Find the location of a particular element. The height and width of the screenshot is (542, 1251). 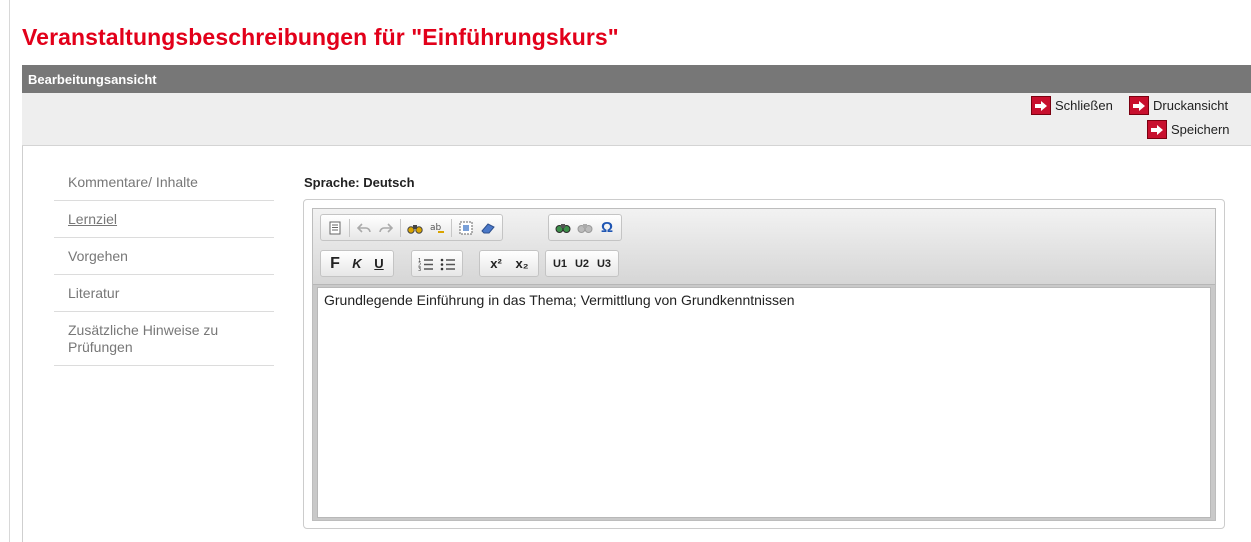

nav-item-literatur: Literatur is located at coordinates (164, 293).